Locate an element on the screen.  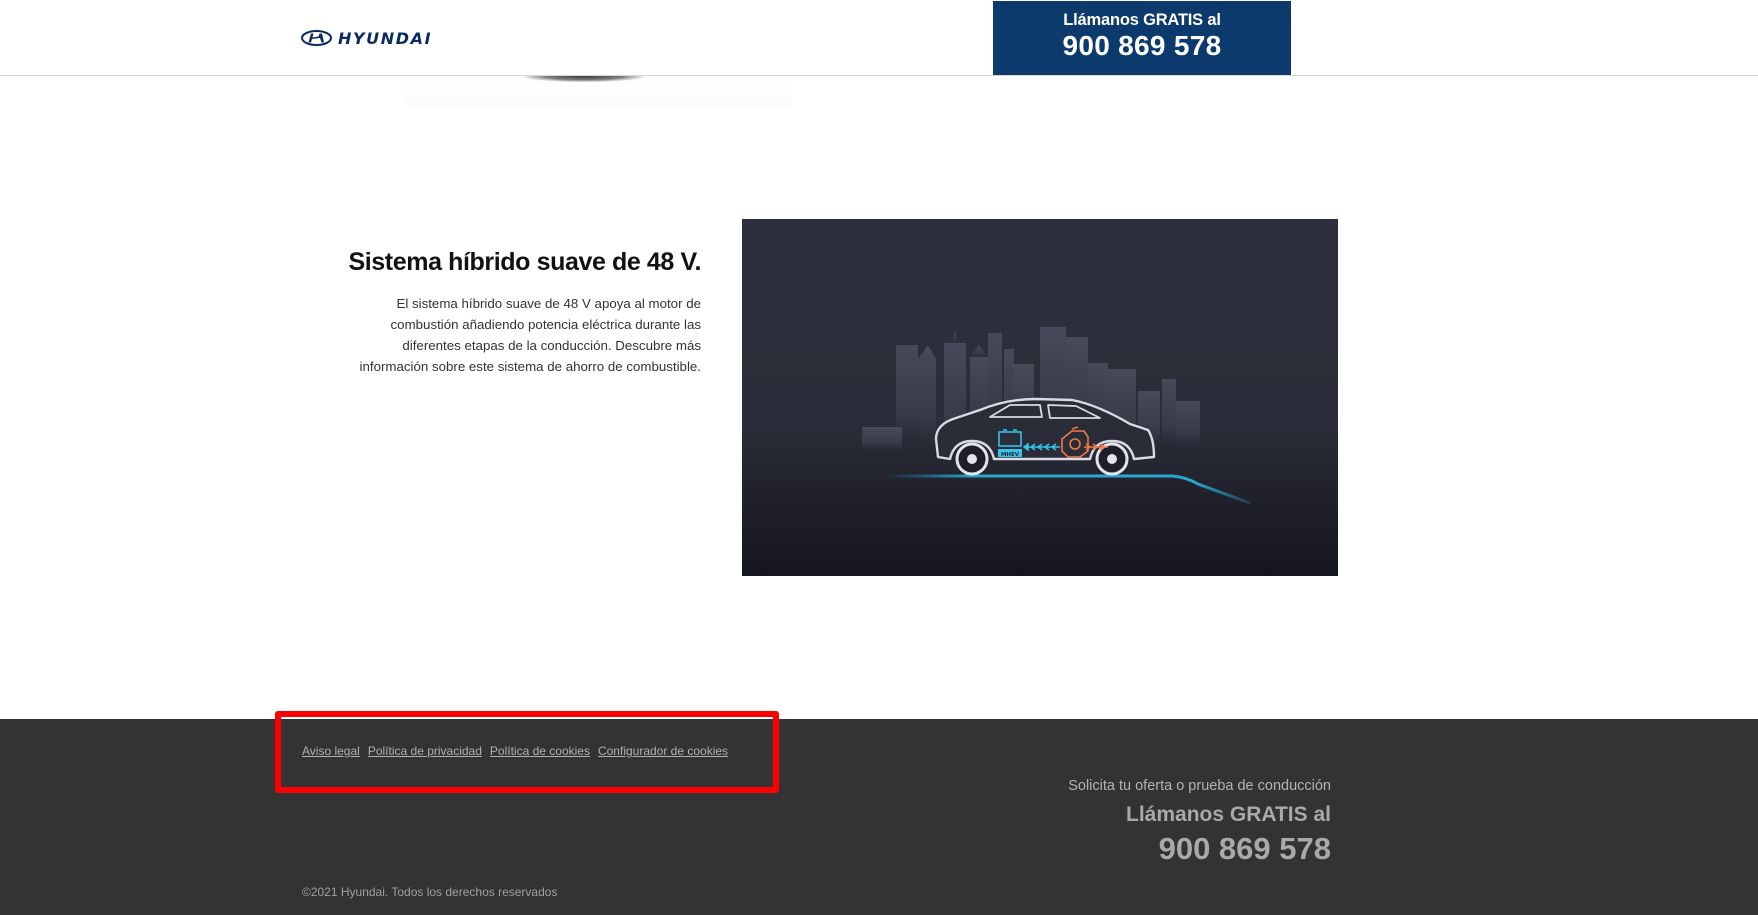
footer-link-aviso-legal: Aviso legal is located at coordinates (331, 751).